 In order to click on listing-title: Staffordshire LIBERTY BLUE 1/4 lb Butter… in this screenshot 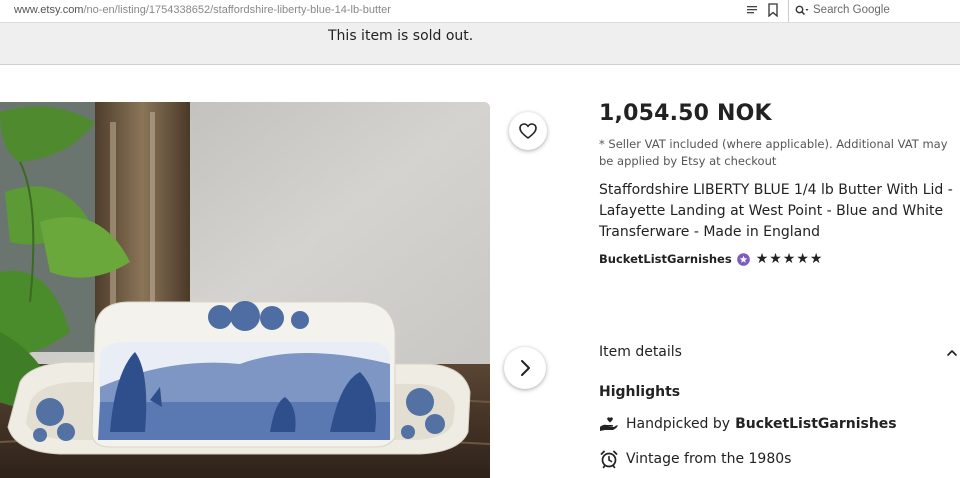, I will do `click(776, 211)`.